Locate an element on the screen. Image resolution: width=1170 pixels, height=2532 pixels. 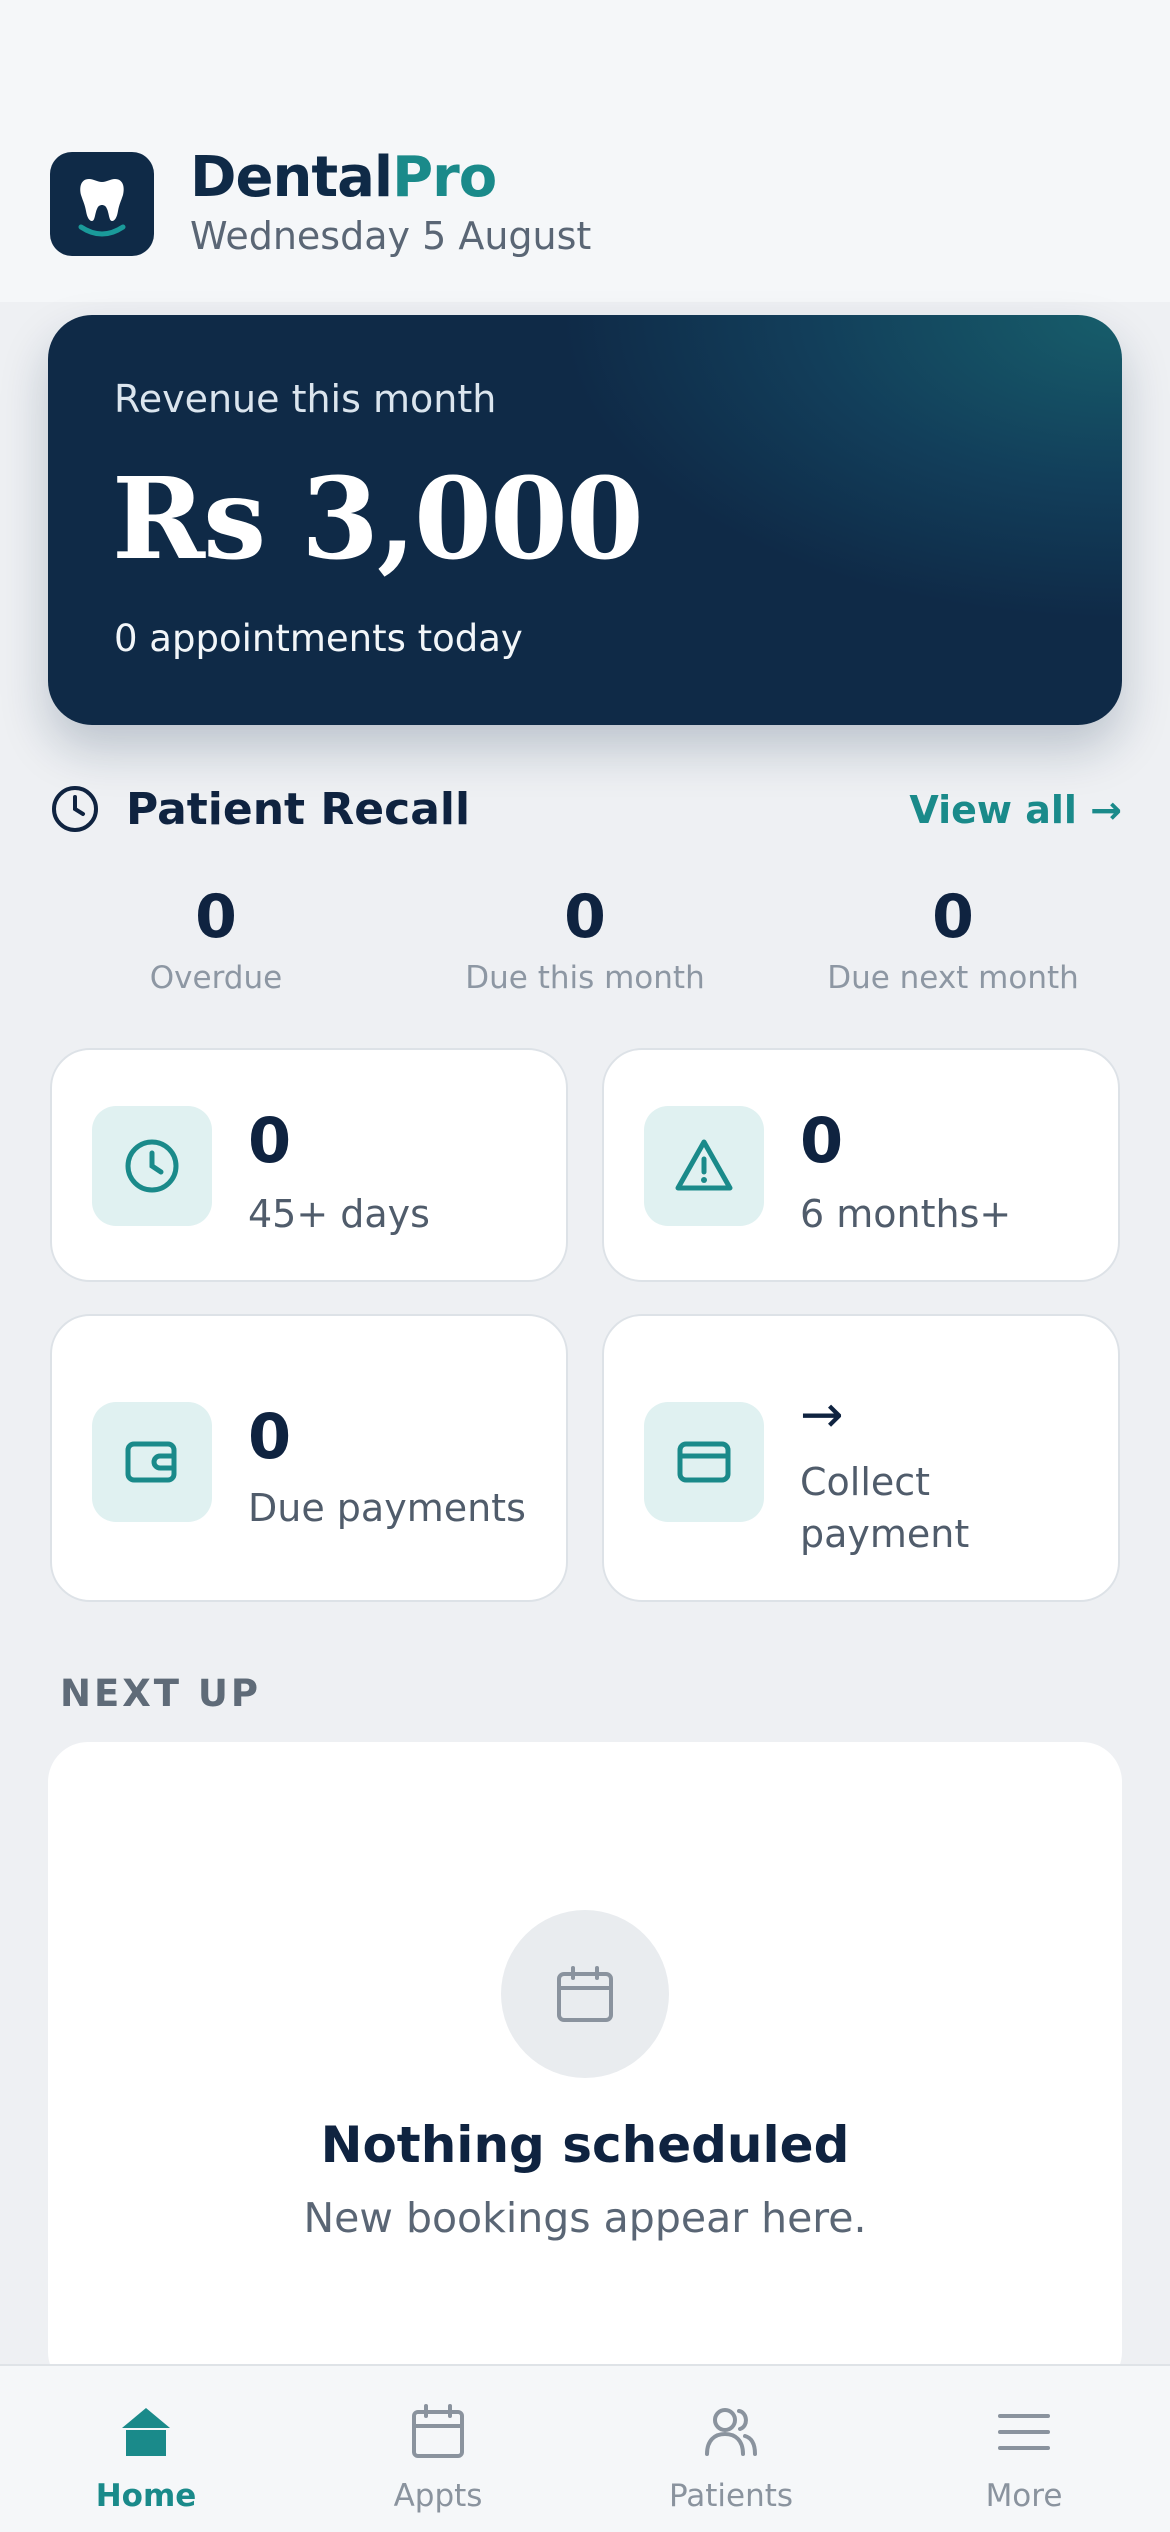
credit-card-icon is located at coordinates (704, 1462).